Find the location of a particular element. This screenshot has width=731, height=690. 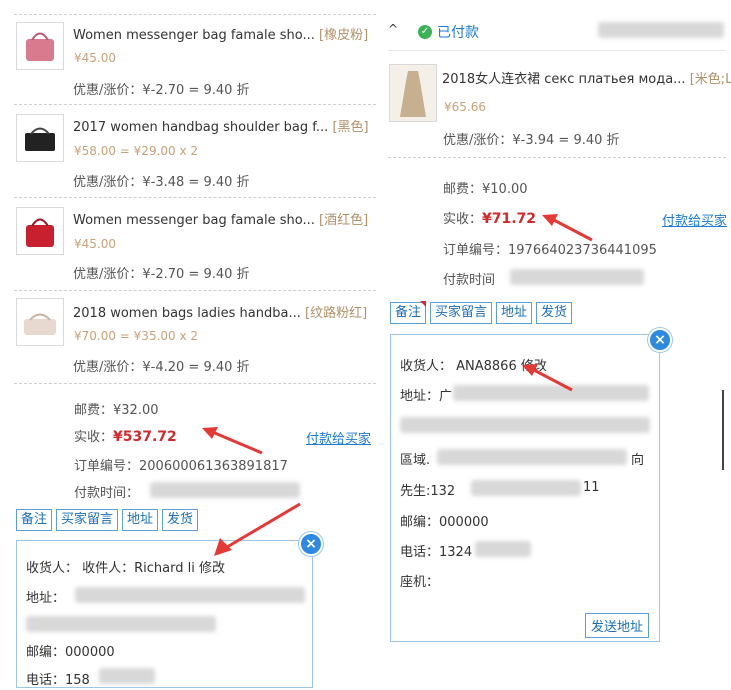

collapse-caret-icon: ^ is located at coordinates (393, 29).